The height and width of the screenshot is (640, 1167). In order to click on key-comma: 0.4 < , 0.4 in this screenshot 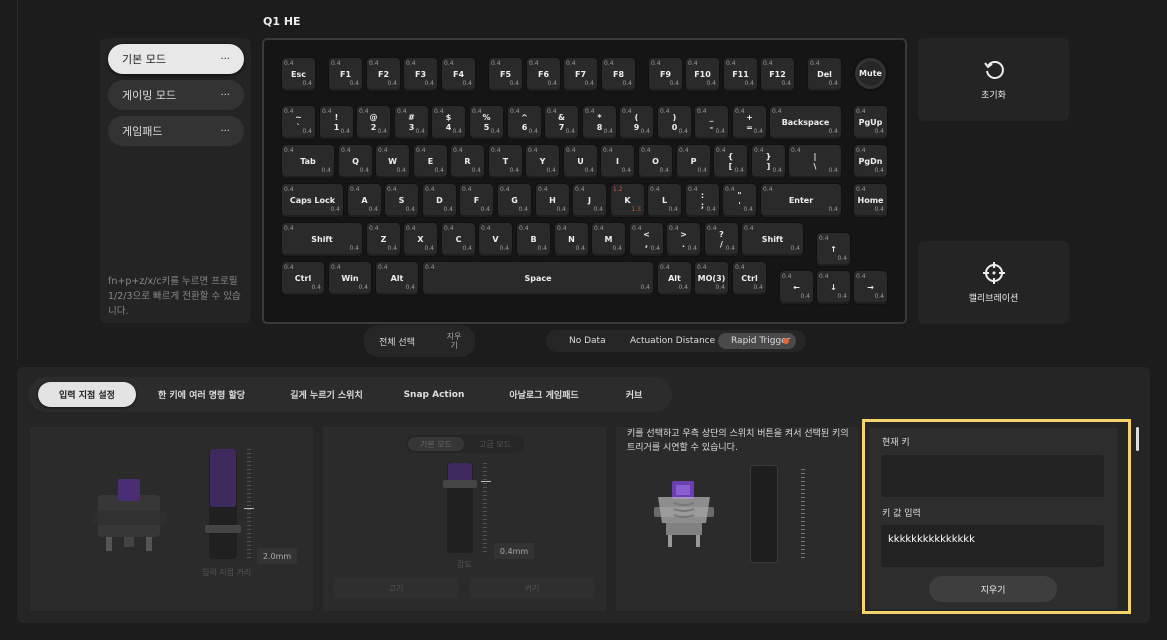, I will do `click(646, 239)`.